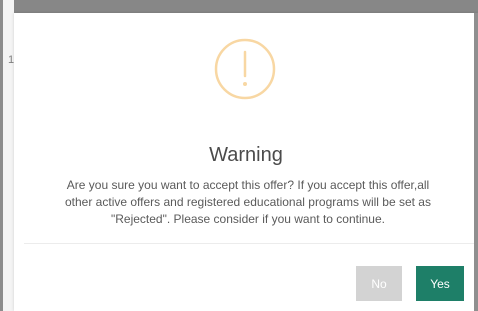 The width and height of the screenshot is (478, 311). I want to click on yes-button: Yes, so click(440, 283).